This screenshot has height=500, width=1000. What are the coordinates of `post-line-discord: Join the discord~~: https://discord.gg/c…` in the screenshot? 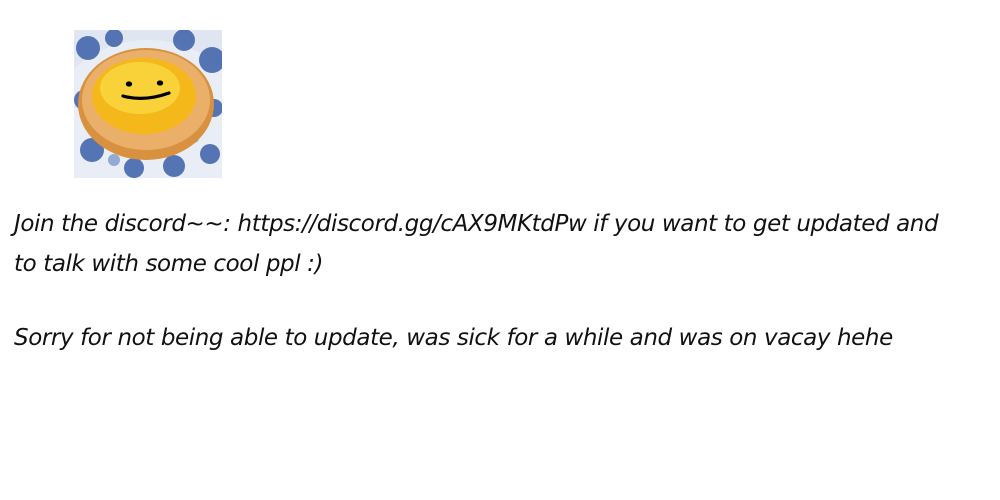 It's located at (476, 224).